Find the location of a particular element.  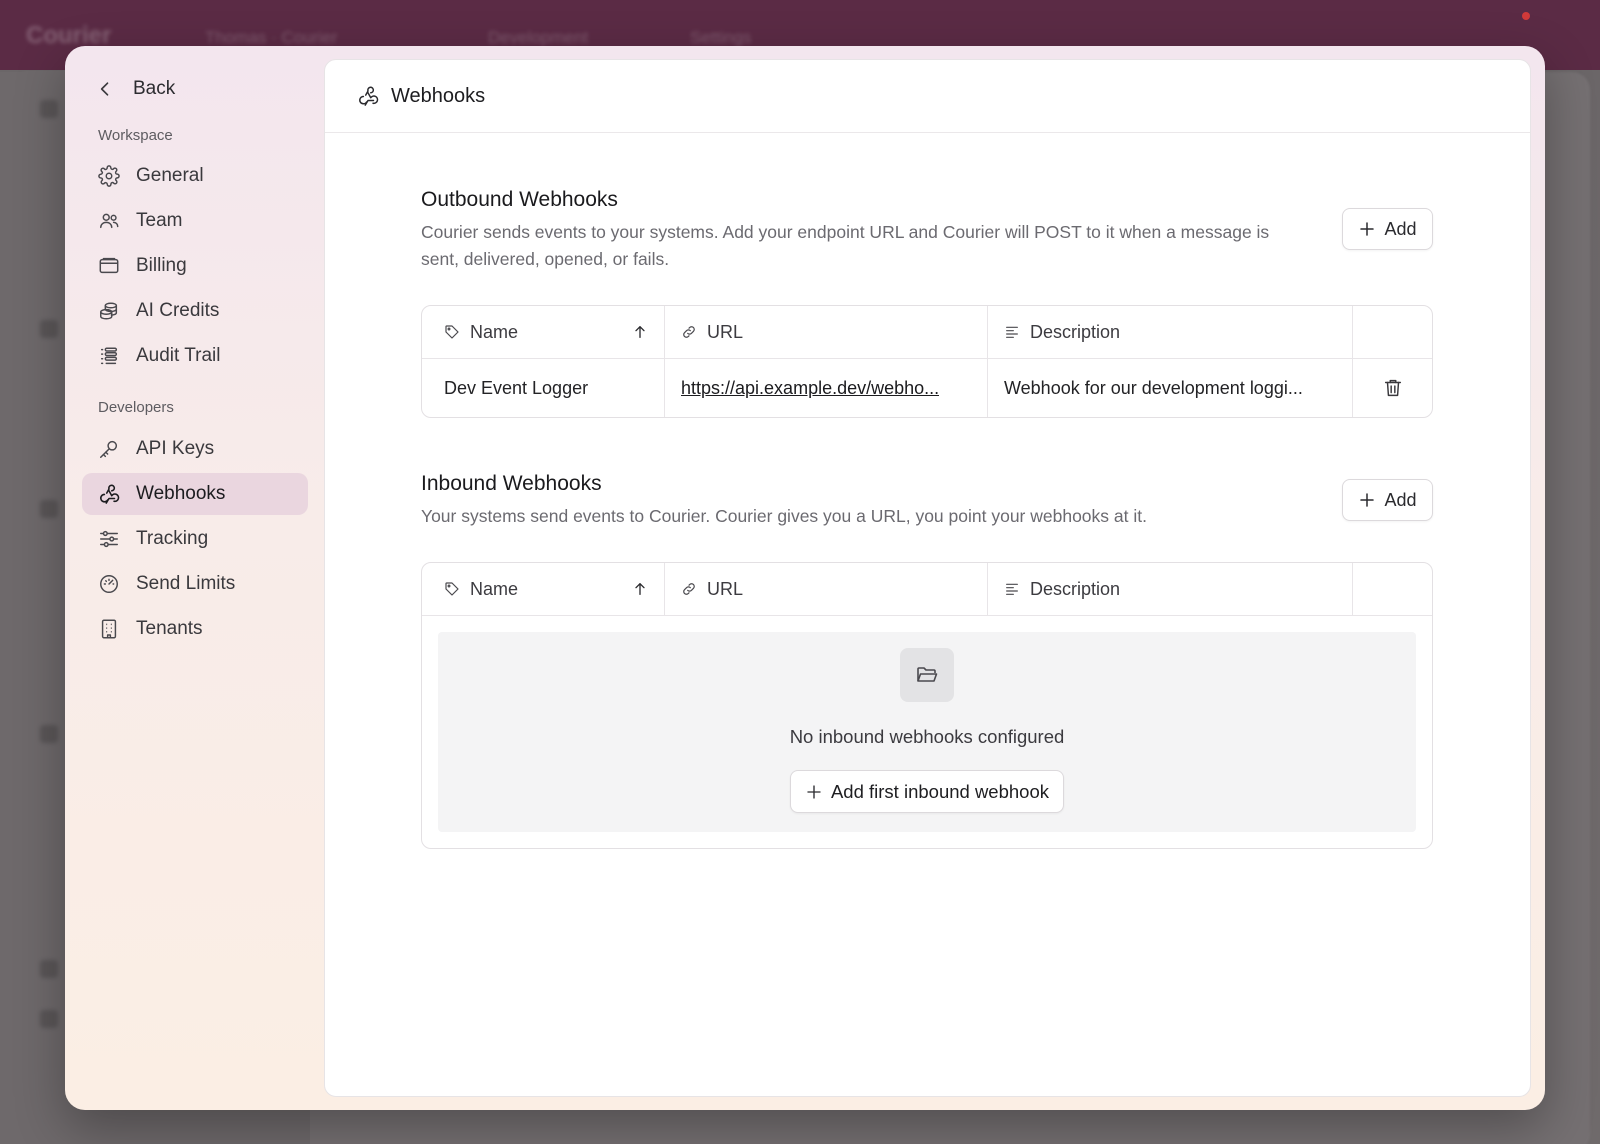

page-header: Webhooks is located at coordinates (927, 96).